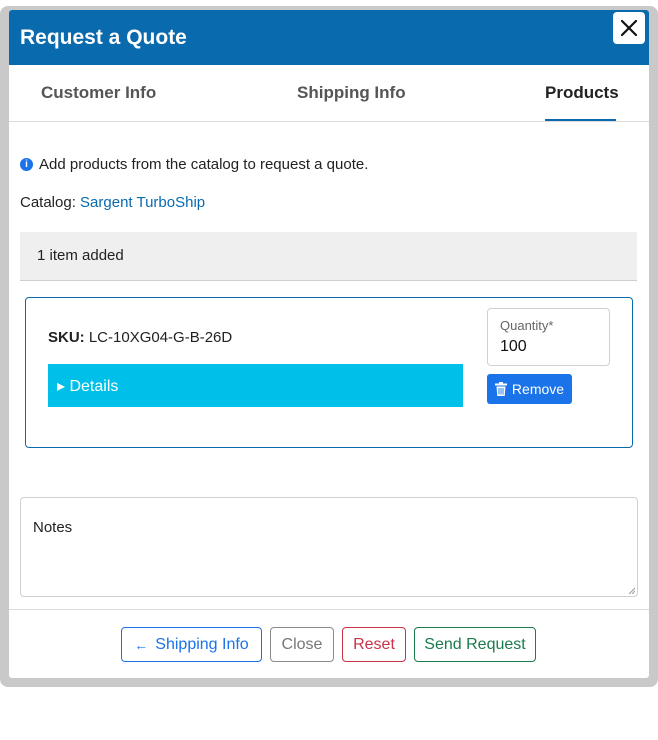 The width and height of the screenshot is (658, 740). I want to click on dialog-header: Request a Quote, so click(329, 37).